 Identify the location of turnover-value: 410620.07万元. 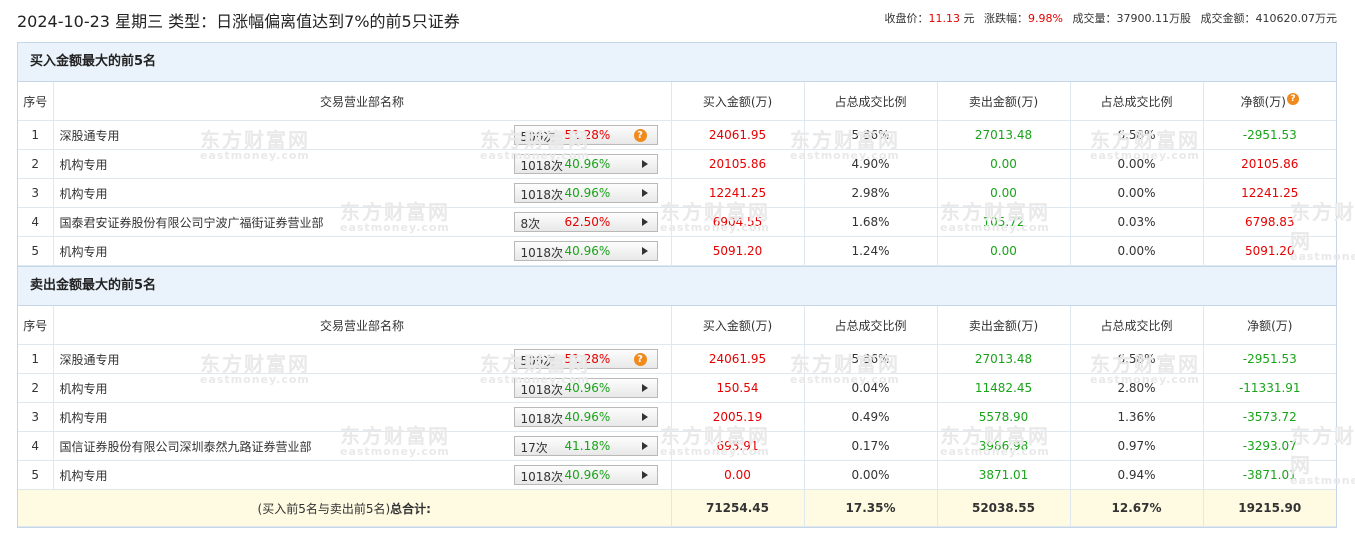
(1296, 18).